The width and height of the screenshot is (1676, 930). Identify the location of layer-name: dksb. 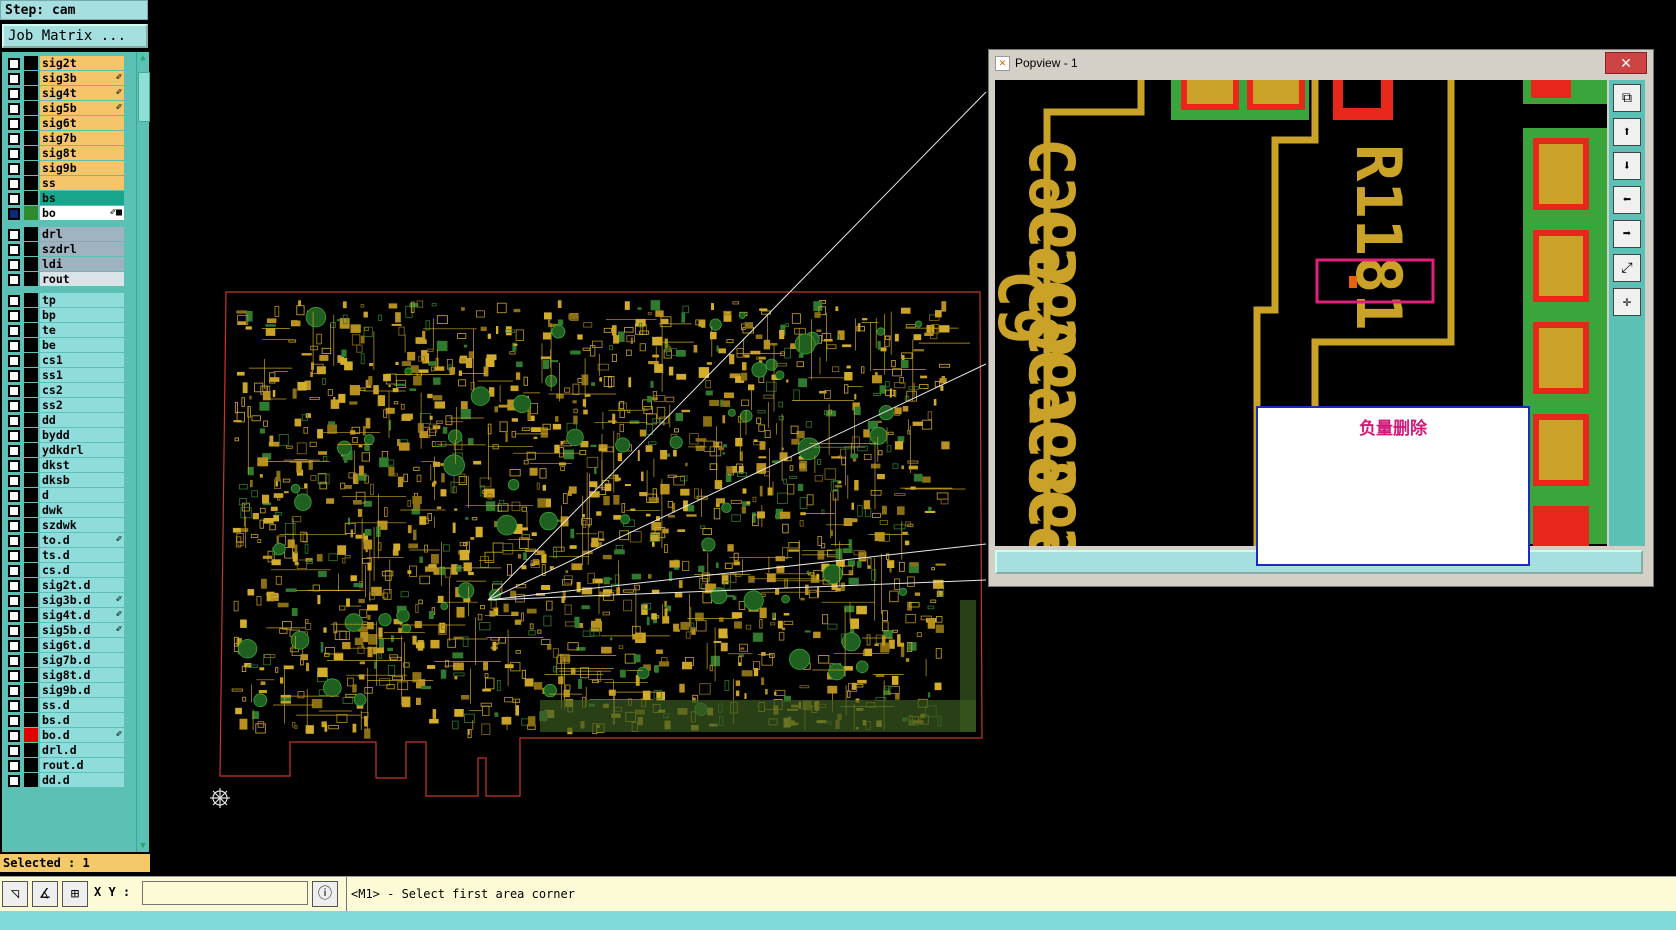
(82, 480).